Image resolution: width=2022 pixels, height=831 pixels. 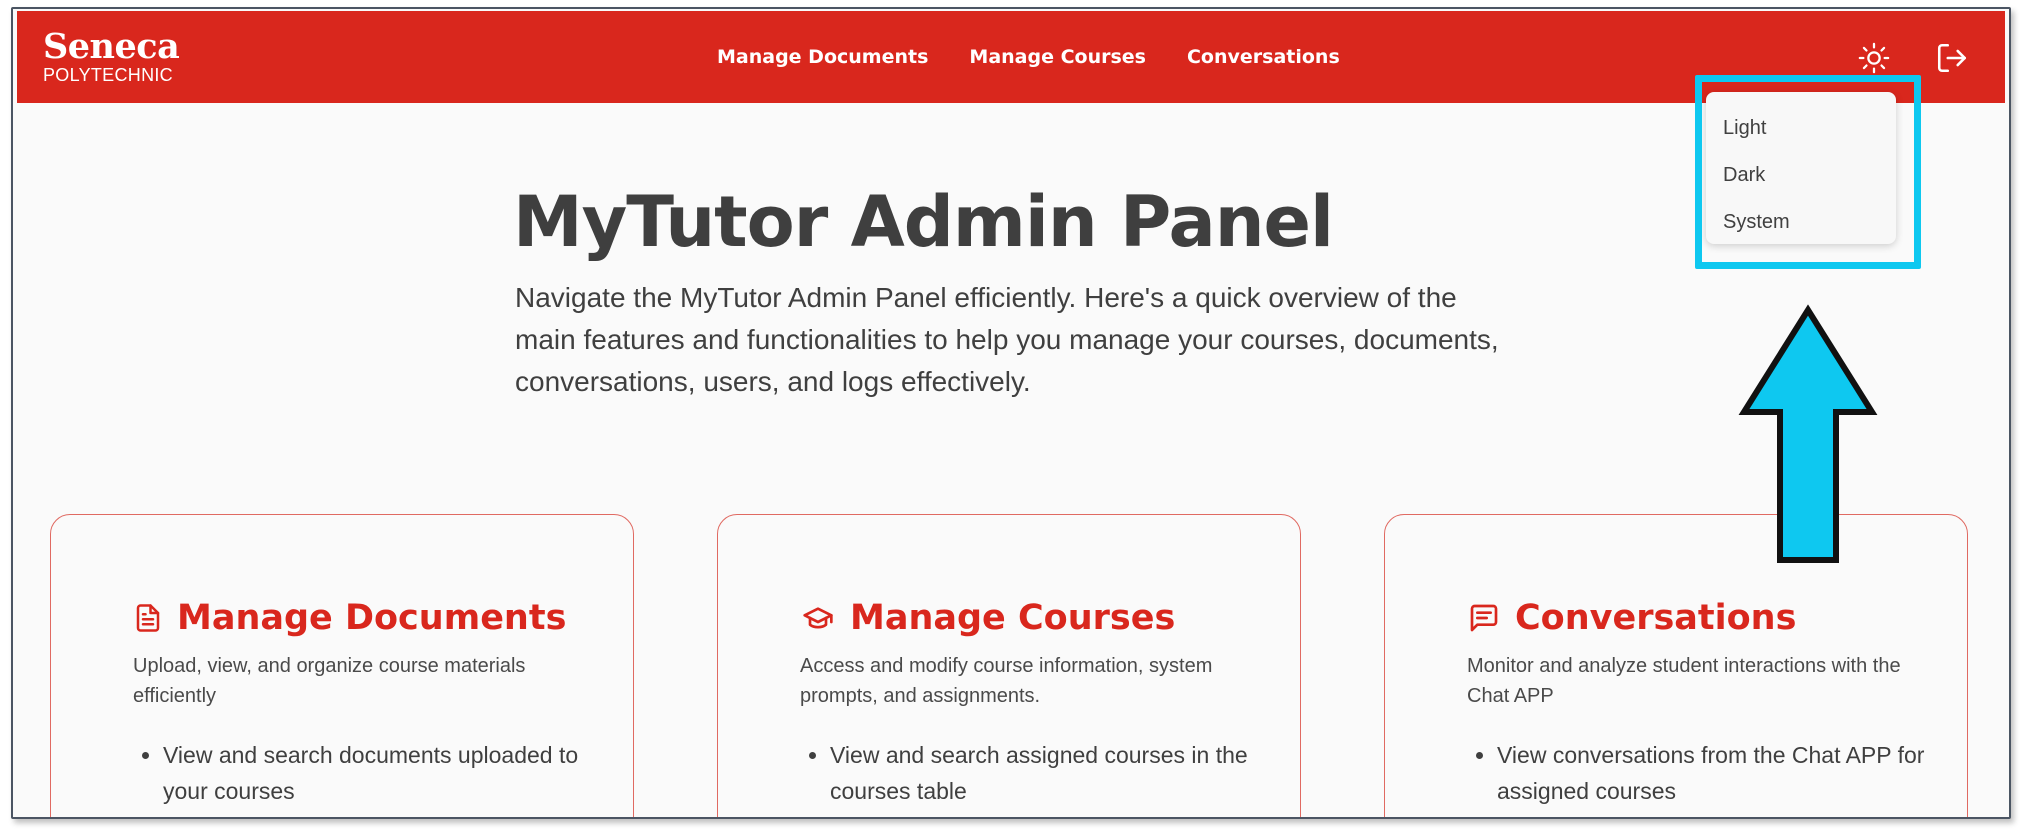 What do you see at coordinates (1656, 618) in the screenshot?
I see `card-title: Conversations` at bounding box center [1656, 618].